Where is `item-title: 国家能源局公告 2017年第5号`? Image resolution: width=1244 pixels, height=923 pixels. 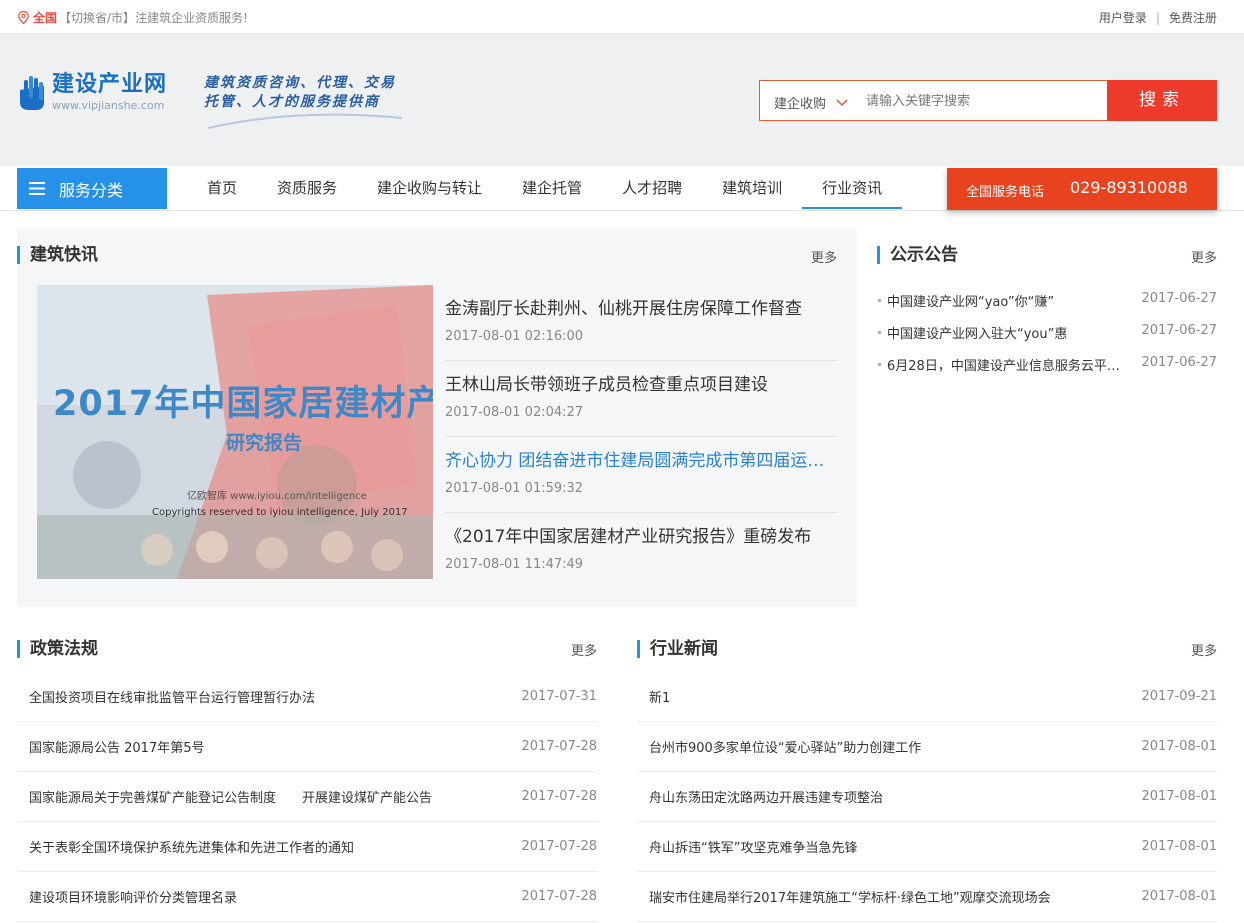
item-title: 国家能源局公告 2017年第5号 is located at coordinates (111, 746).